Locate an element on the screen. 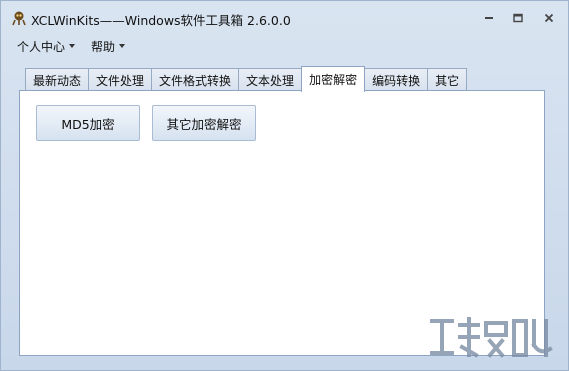 This screenshot has height=371, width=569. tab-encoding-conversion: 编码转换 is located at coordinates (396, 79).